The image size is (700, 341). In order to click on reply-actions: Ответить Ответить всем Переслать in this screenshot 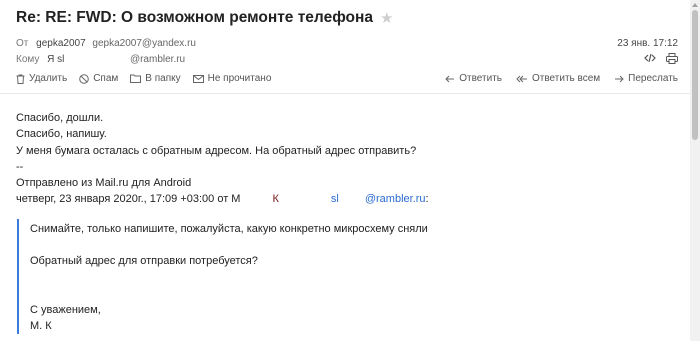, I will do `click(554, 78)`.